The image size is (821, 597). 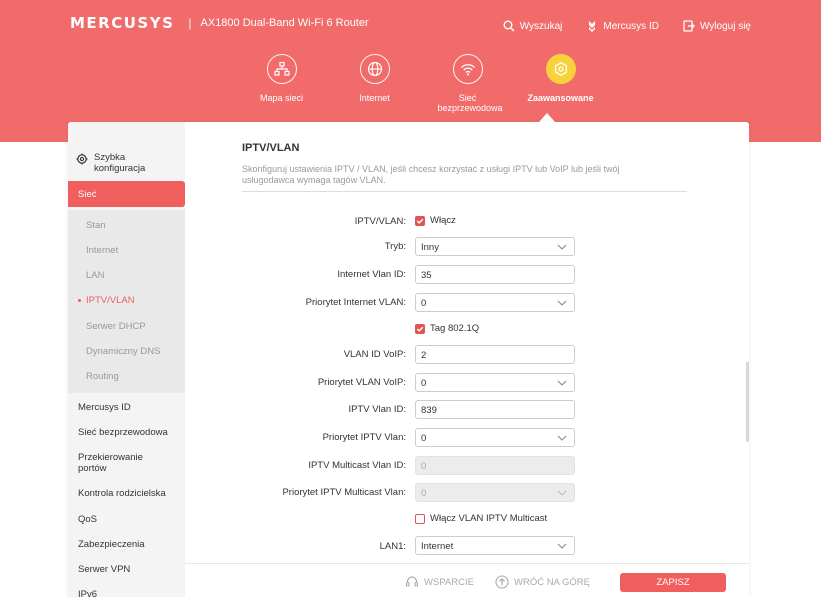 What do you see at coordinates (495, 382) in the screenshot?
I see `voip-vlan-priority-select: 0` at bounding box center [495, 382].